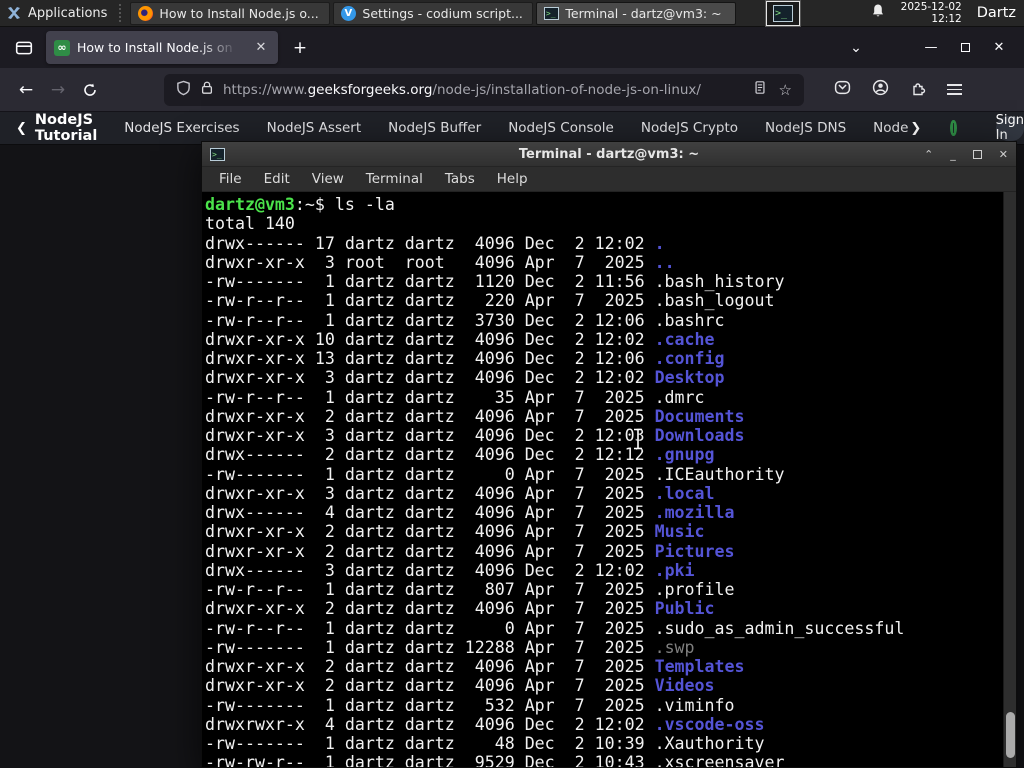 The image size is (1024, 768). I want to click on nav-item-next: Node ❯, so click(897, 128).